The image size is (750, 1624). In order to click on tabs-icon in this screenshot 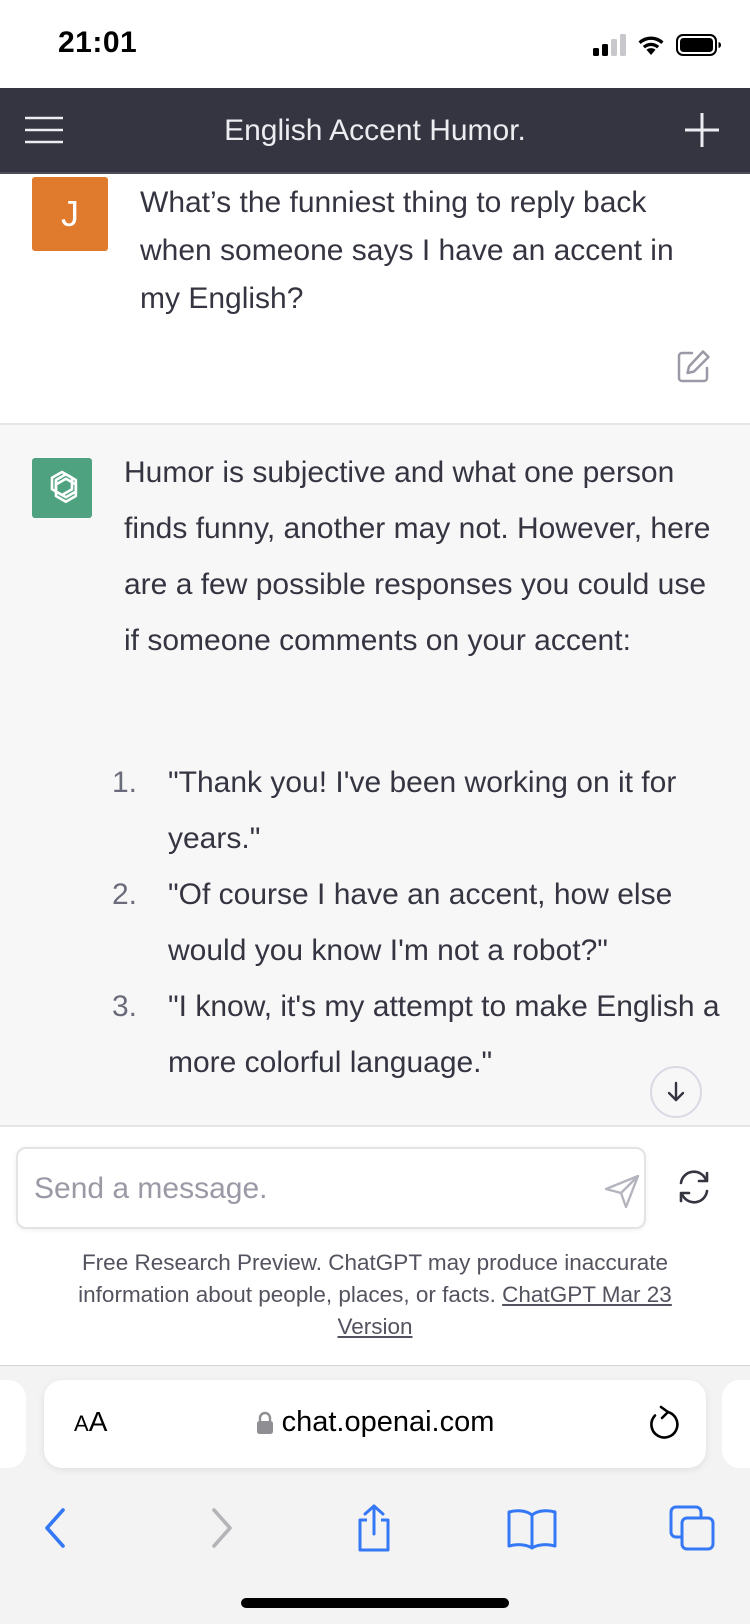, I will do `click(692, 1528)`.